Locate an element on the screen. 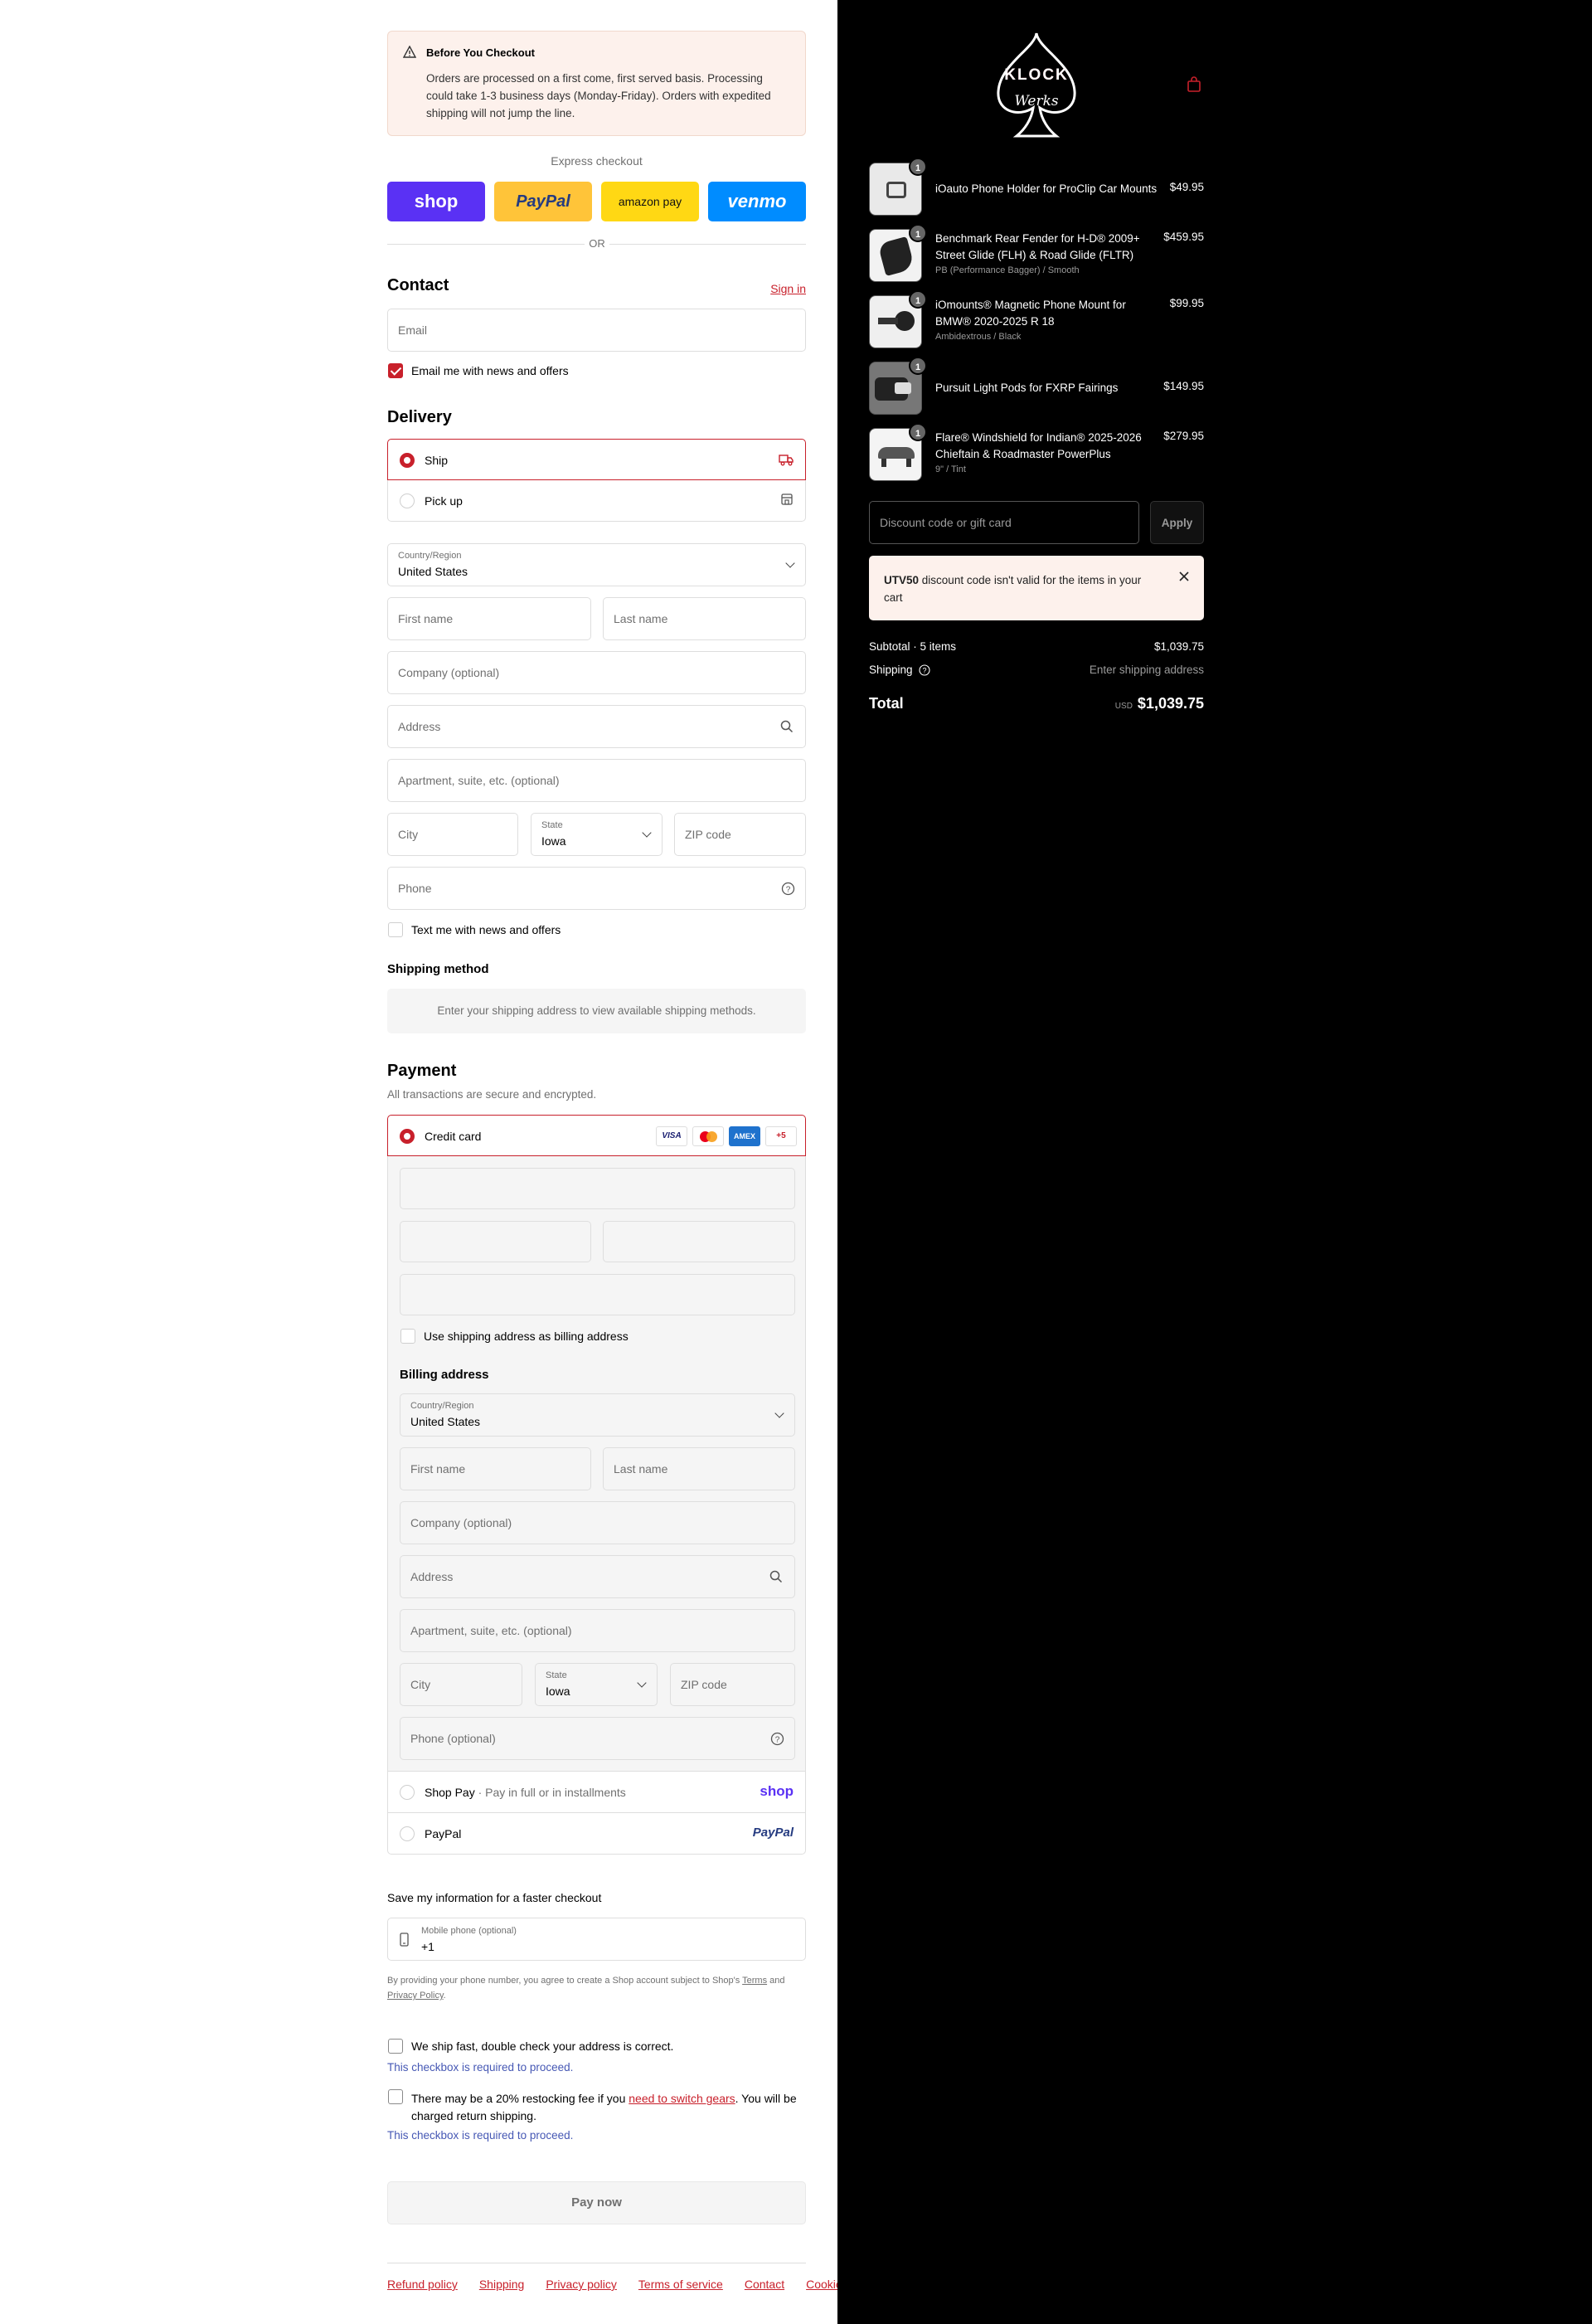  amazon-pay-logo: amazon pay is located at coordinates (650, 201).